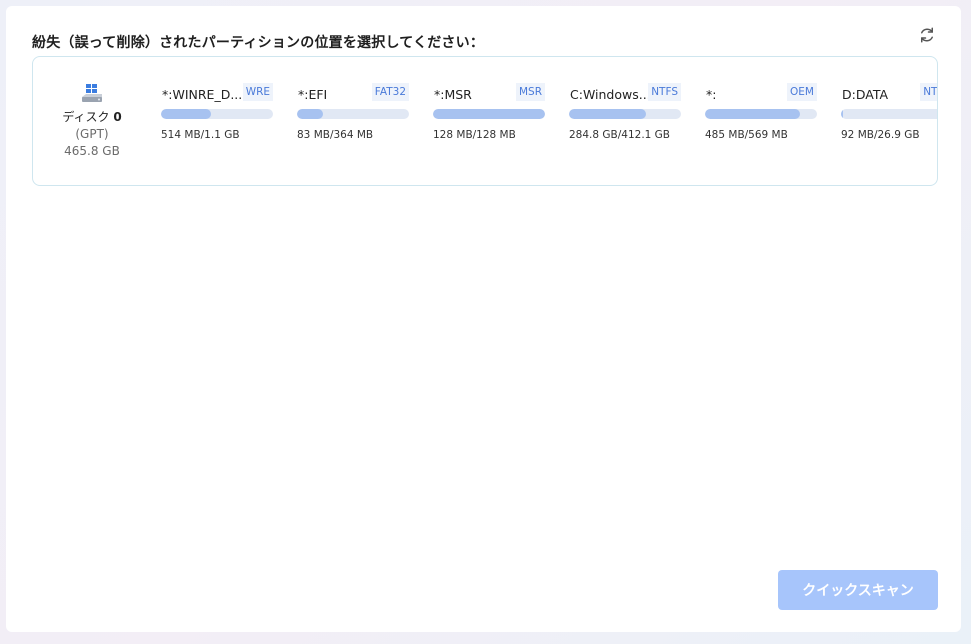  I want to click on refresh-button, so click(927, 35).